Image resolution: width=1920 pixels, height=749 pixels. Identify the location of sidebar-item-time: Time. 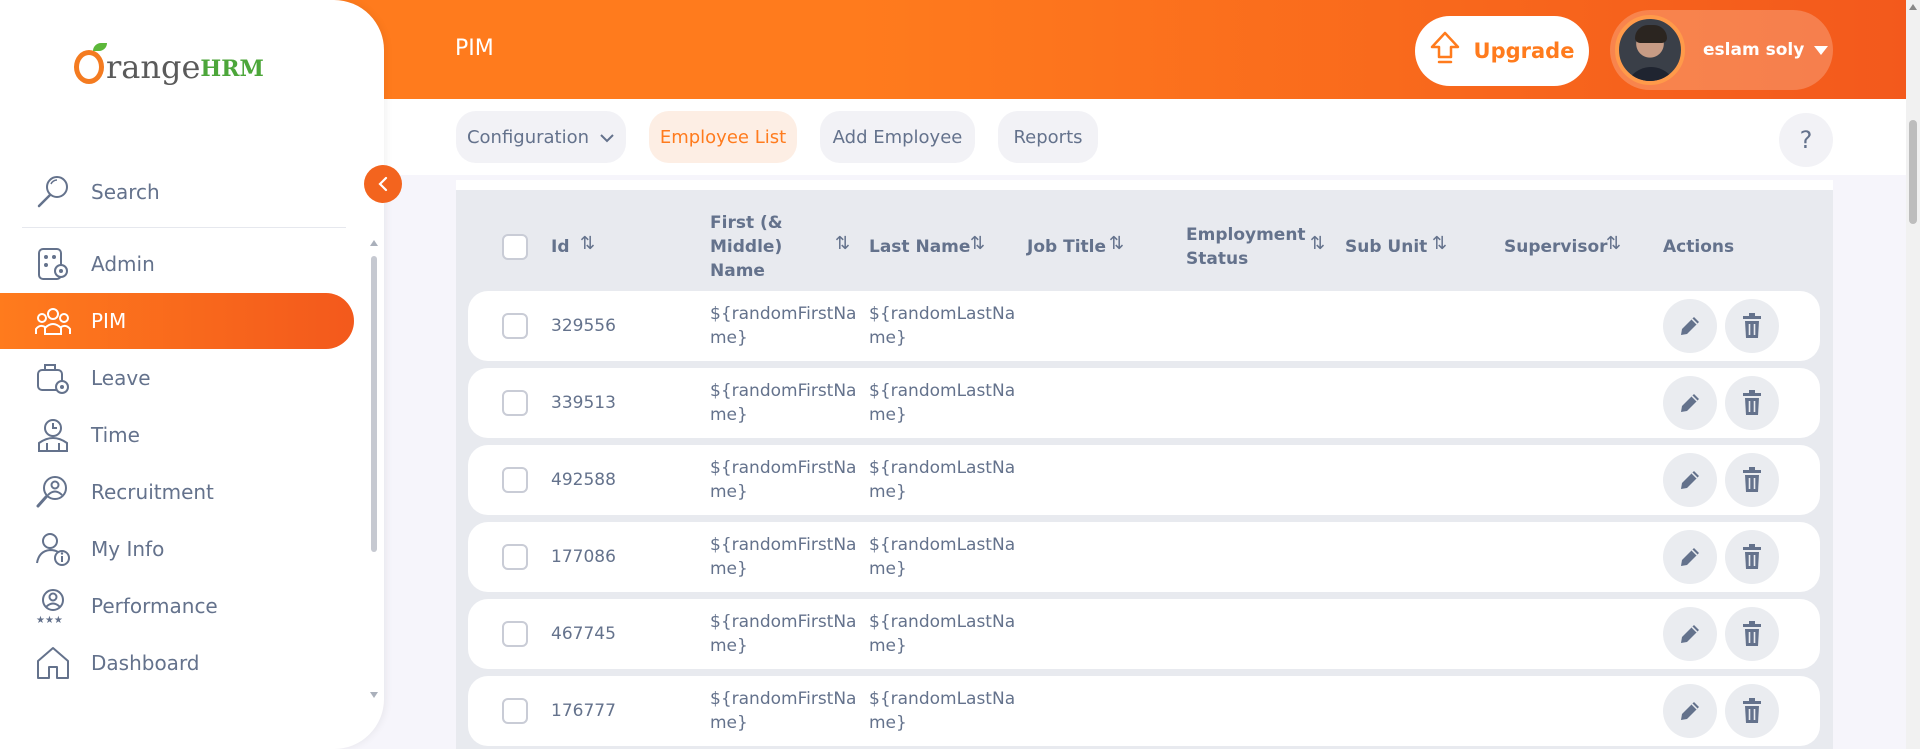
(177, 435).